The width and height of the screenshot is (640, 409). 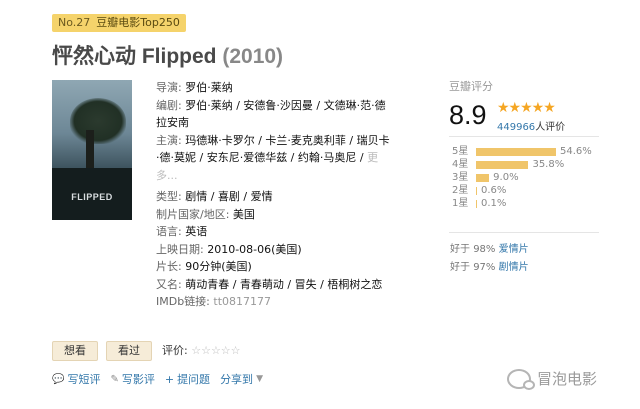 What do you see at coordinates (58, 379) in the screenshot?
I see `comment-icon: 💬` at bounding box center [58, 379].